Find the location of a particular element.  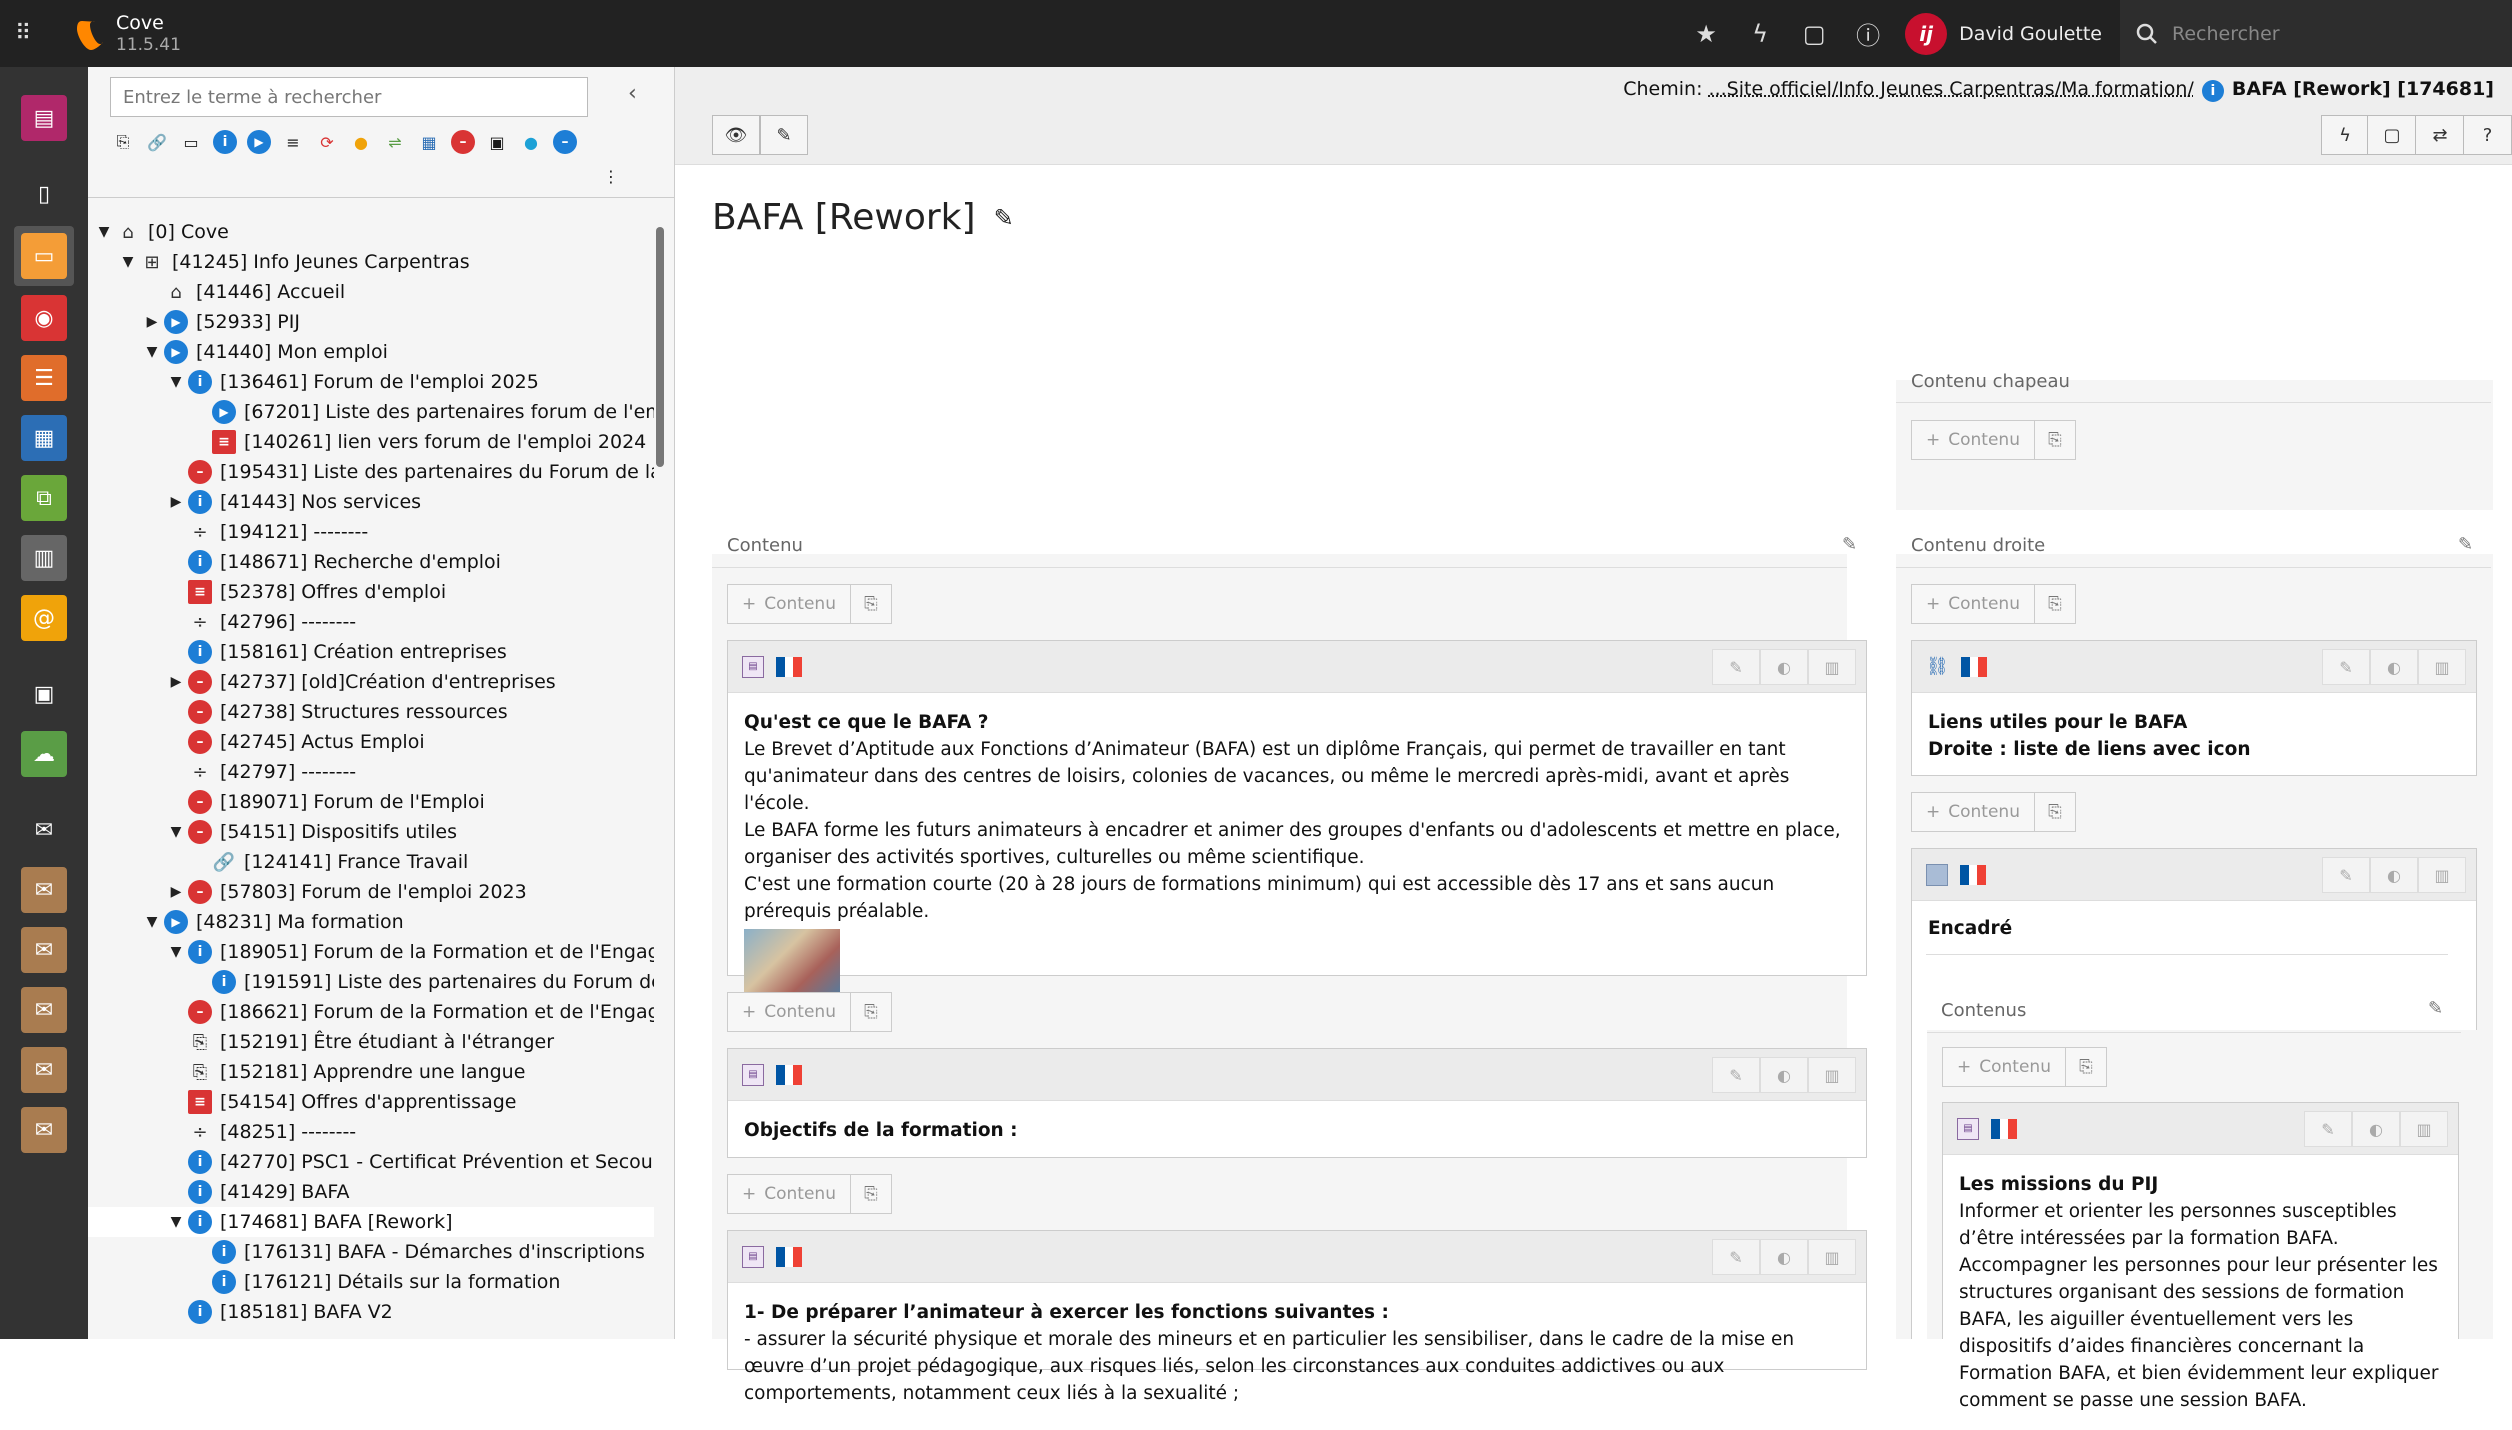

add-content-3: + Contenu ⎘ is located at coordinates (809, 1194).